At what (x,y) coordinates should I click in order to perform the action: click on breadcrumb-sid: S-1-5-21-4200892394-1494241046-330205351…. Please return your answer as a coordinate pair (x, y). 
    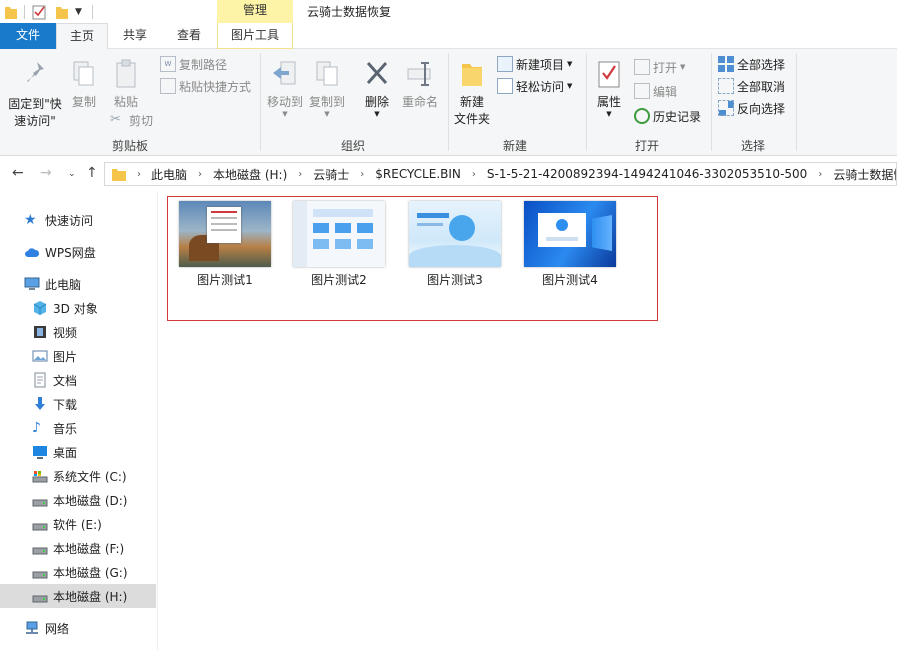
    Looking at the image, I should click on (647, 174).